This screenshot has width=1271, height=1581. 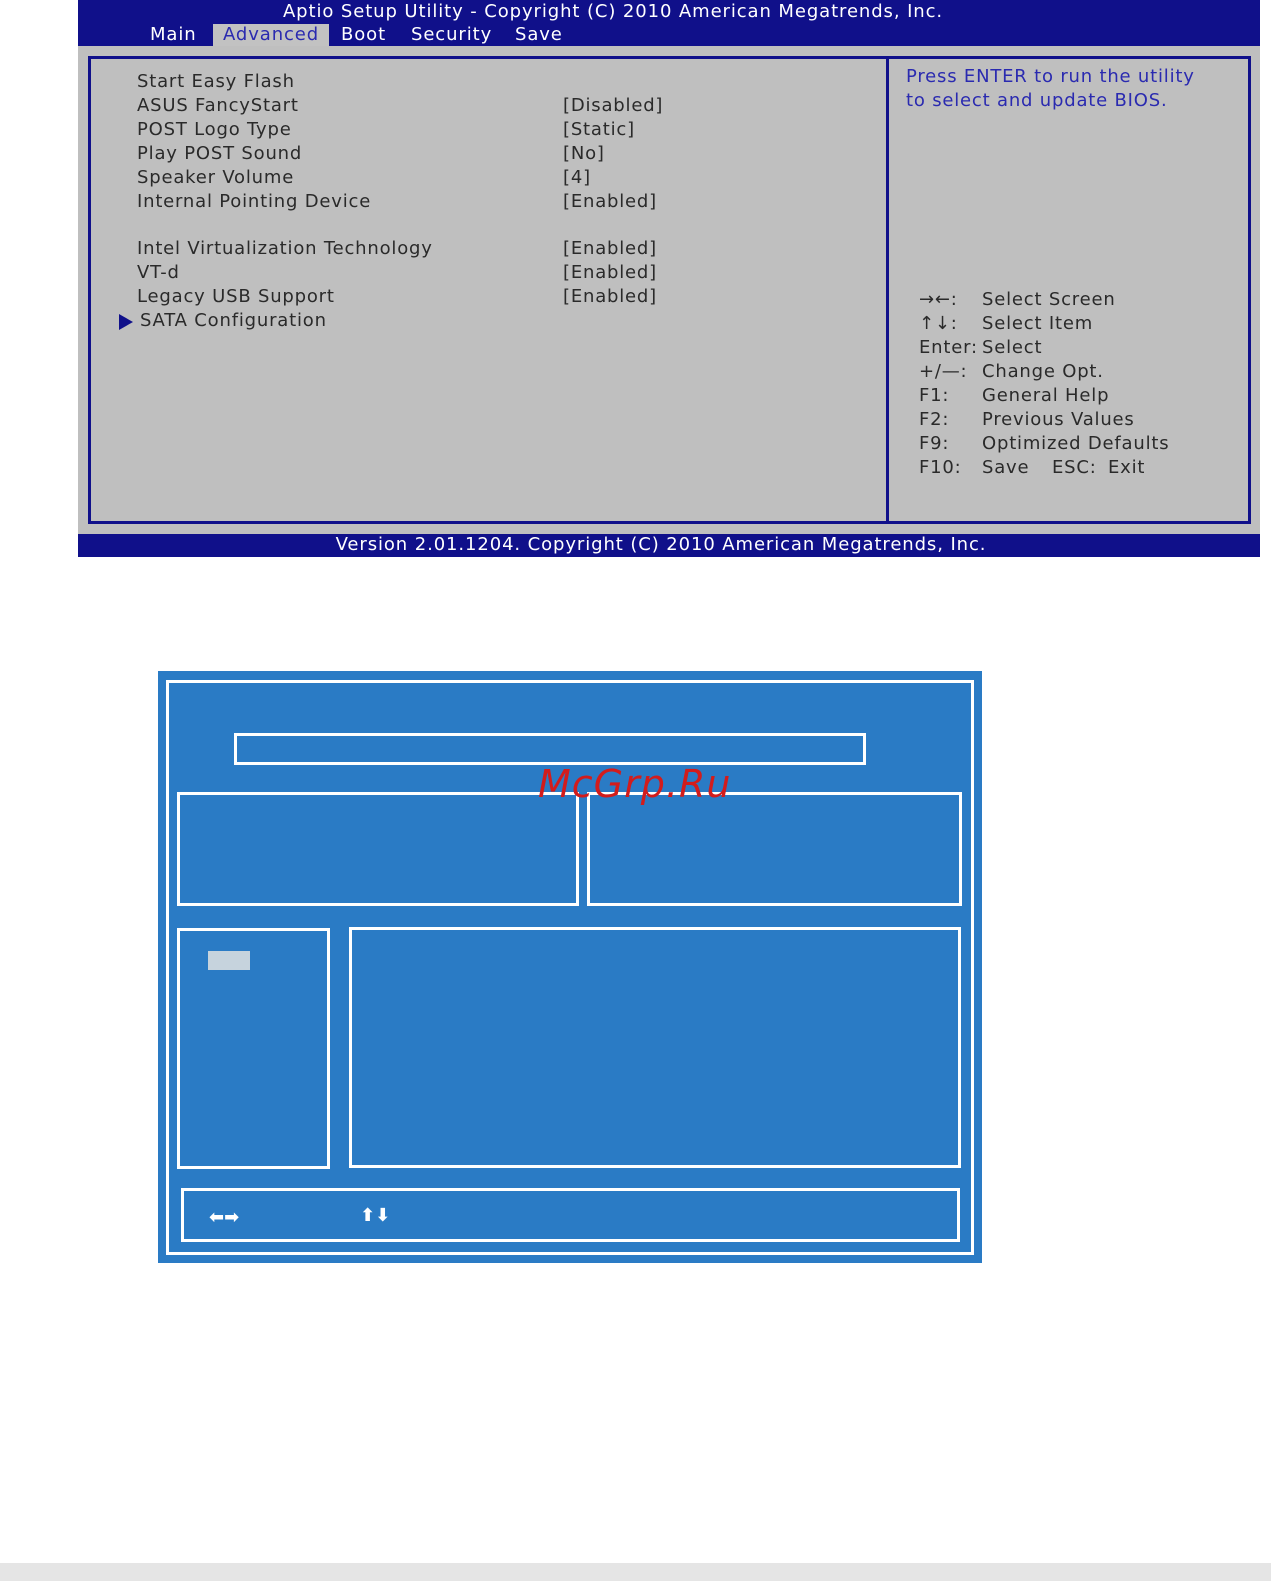 I want to click on key-label: F1:, so click(x=934, y=395).